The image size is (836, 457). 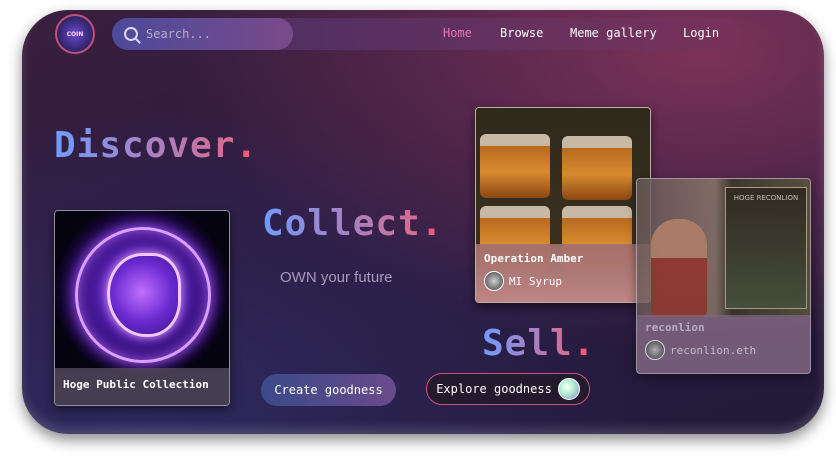 What do you see at coordinates (521, 33) in the screenshot?
I see `nav-link-browse: Browse` at bounding box center [521, 33].